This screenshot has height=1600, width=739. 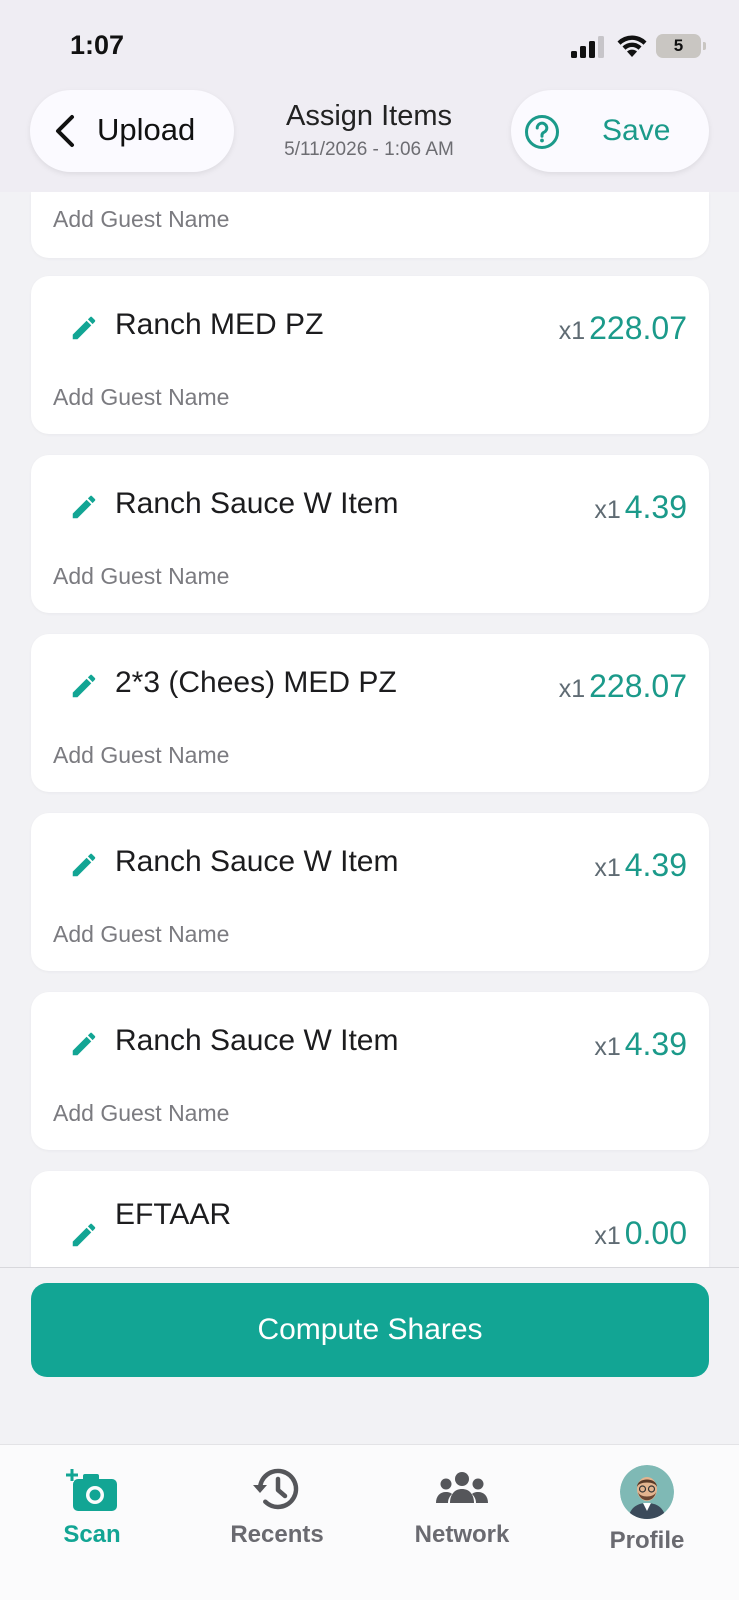 I want to click on item-card: Ranch MED PZ x1 228.07 Add Guest Name, so click(x=370, y=355).